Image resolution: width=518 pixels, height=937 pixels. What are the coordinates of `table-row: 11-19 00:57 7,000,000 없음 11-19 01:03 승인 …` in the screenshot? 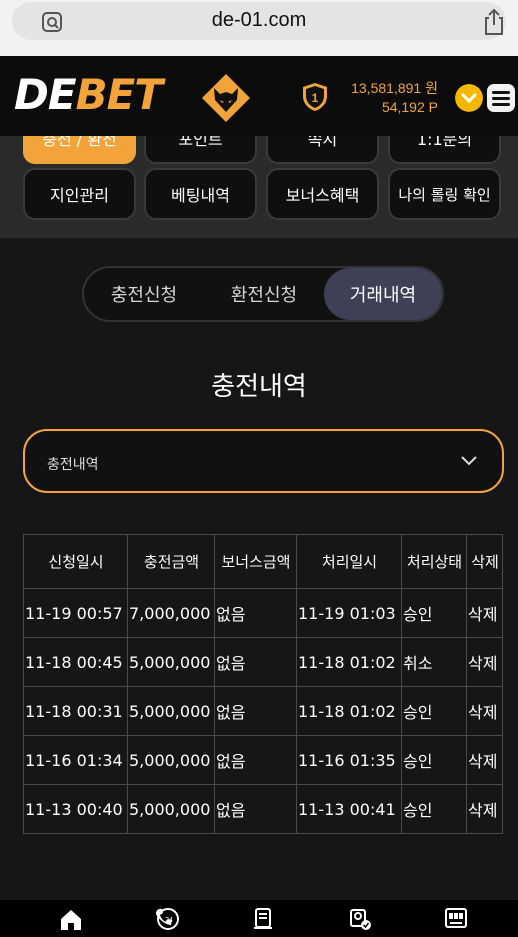 It's located at (263, 613).